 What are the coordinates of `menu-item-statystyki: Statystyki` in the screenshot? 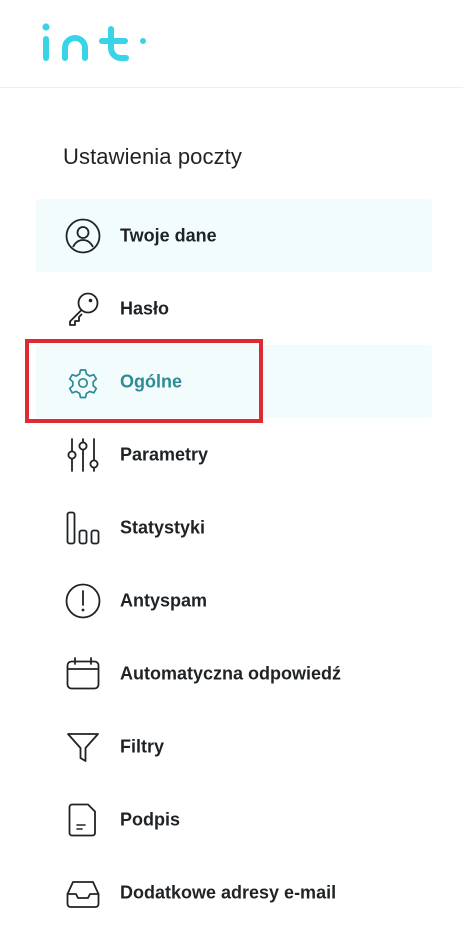 It's located at (234, 527).